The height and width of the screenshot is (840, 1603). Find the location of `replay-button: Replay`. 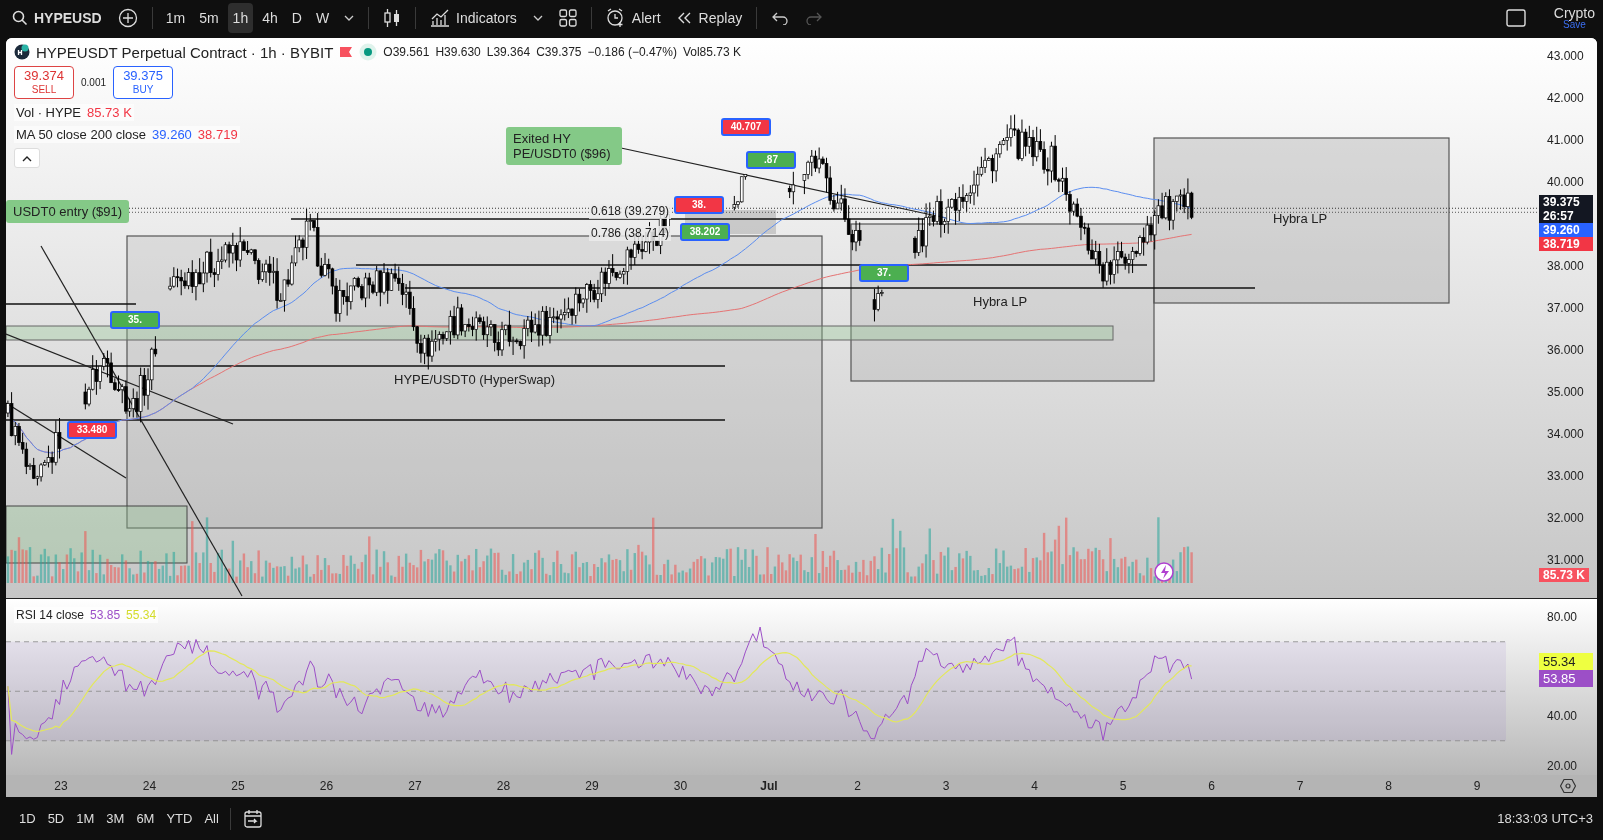

replay-button: Replay is located at coordinates (709, 18).